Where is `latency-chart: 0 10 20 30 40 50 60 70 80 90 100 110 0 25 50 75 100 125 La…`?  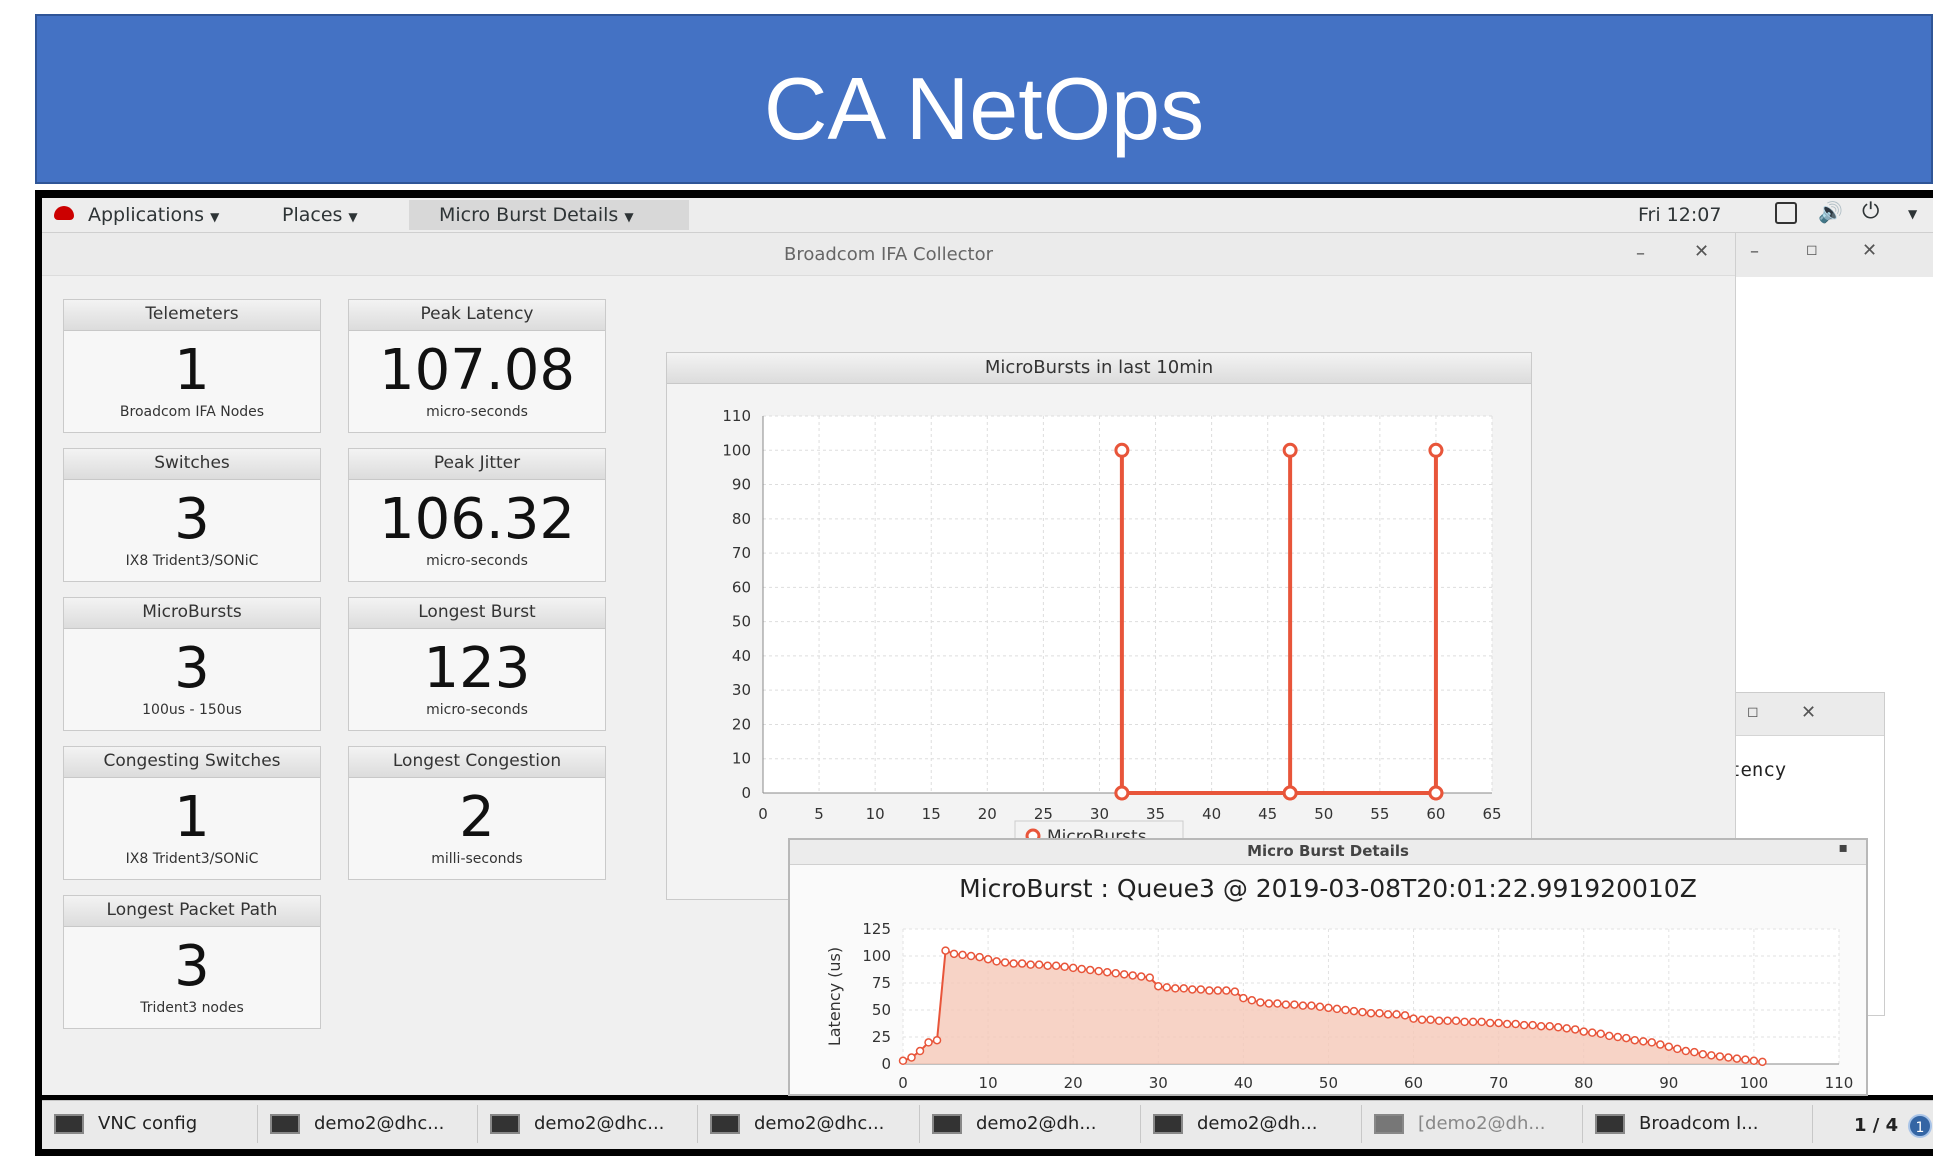 latency-chart: 0 10 20 30 40 50 60 70 80 90 100 110 0 25 50 75 100 125 La… is located at coordinates (1339, 1006).